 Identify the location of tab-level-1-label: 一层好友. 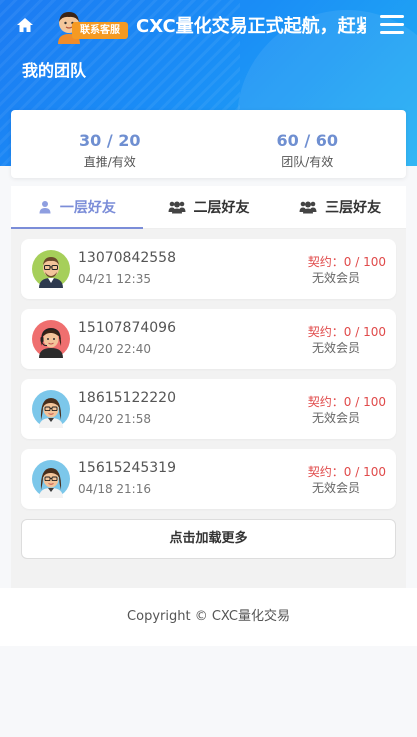
(87, 208).